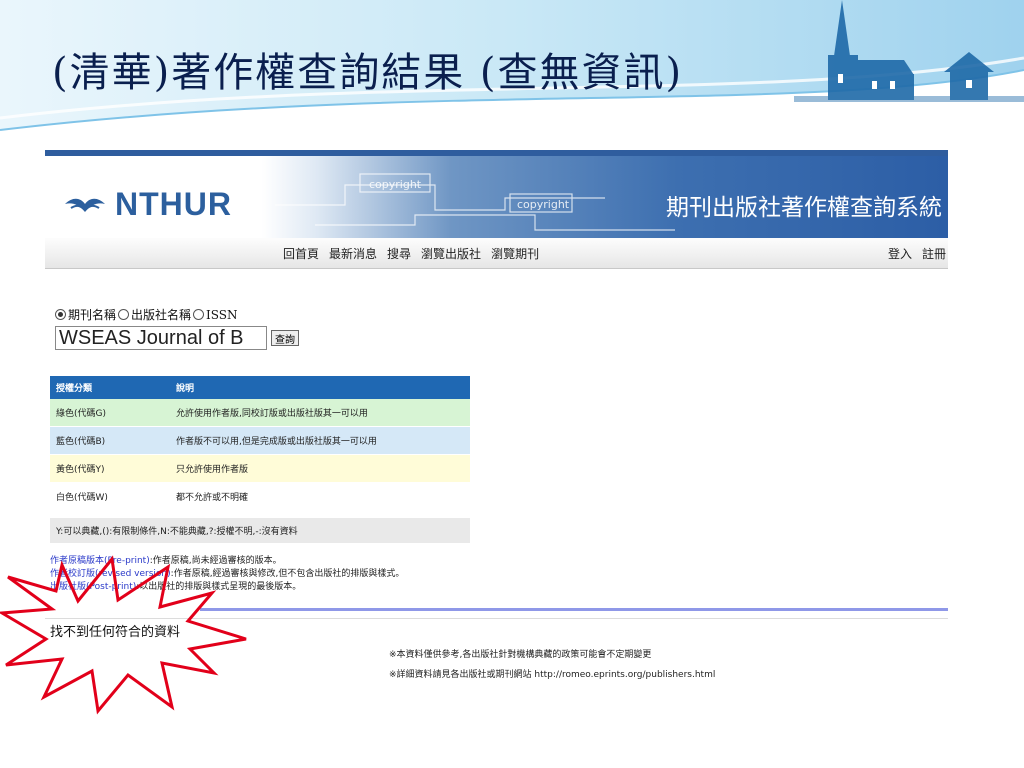 Image resolution: width=1024 pixels, height=768 pixels. I want to click on top-nav: 回首頁 最新消息 搜尋 瀏覽出版社 瀏覽期刊 登入 註冊, so click(496, 253).